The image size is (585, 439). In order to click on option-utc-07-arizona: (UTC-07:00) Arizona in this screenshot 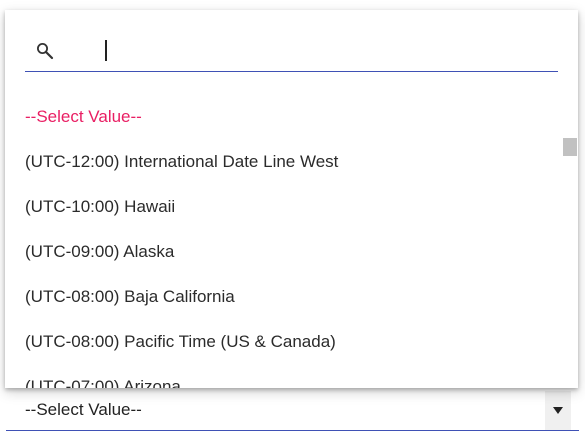, I will do `click(282, 376)`.